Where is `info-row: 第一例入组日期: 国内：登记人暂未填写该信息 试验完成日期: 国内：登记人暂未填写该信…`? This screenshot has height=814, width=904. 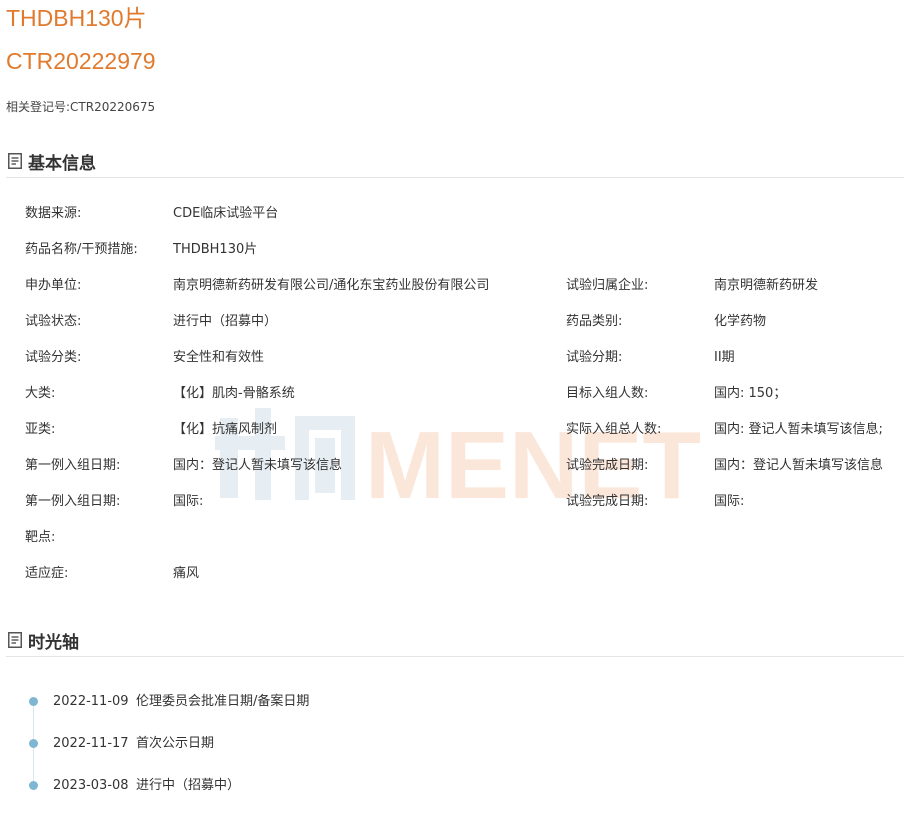
info-row: 第一例入组日期: 国内：登记人暂未填写该信息 试验完成日期: 国内：登记人暂未填写该信… is located at coordinates (452, 466).